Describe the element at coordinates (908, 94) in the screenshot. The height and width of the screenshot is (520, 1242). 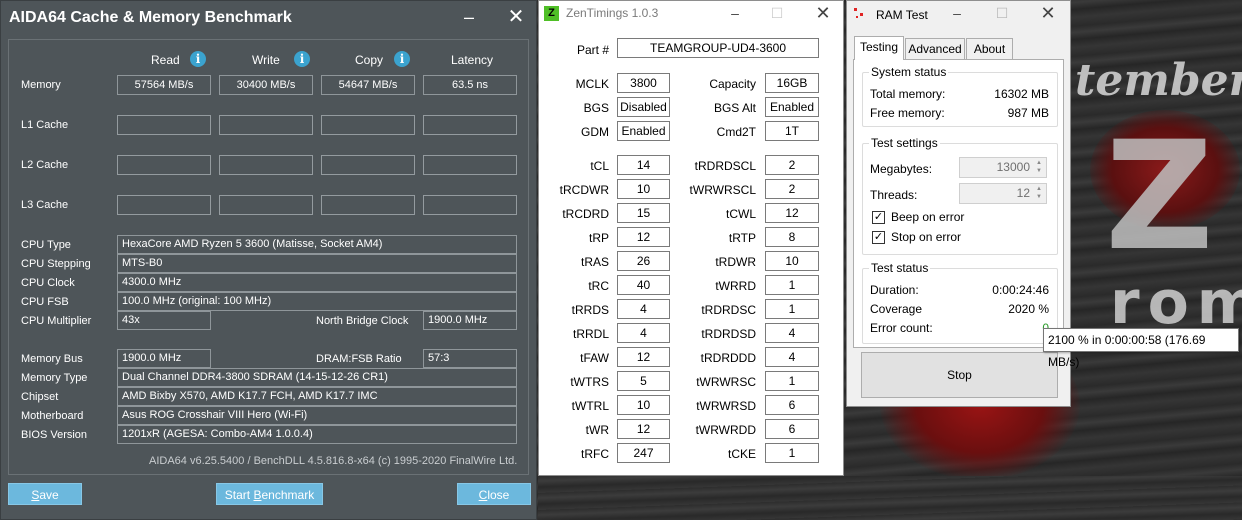
I see `total-memory-label: Total memory:` at that location.